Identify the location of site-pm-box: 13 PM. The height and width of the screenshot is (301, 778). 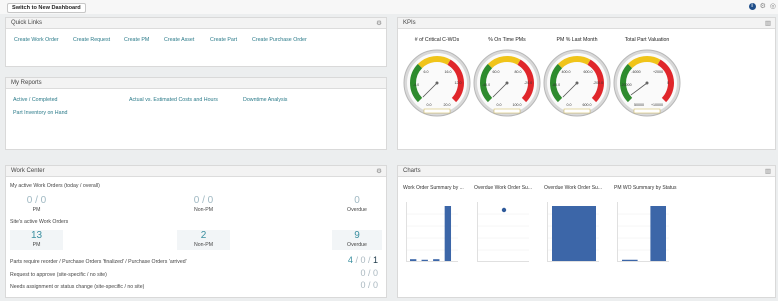
(36, 240).